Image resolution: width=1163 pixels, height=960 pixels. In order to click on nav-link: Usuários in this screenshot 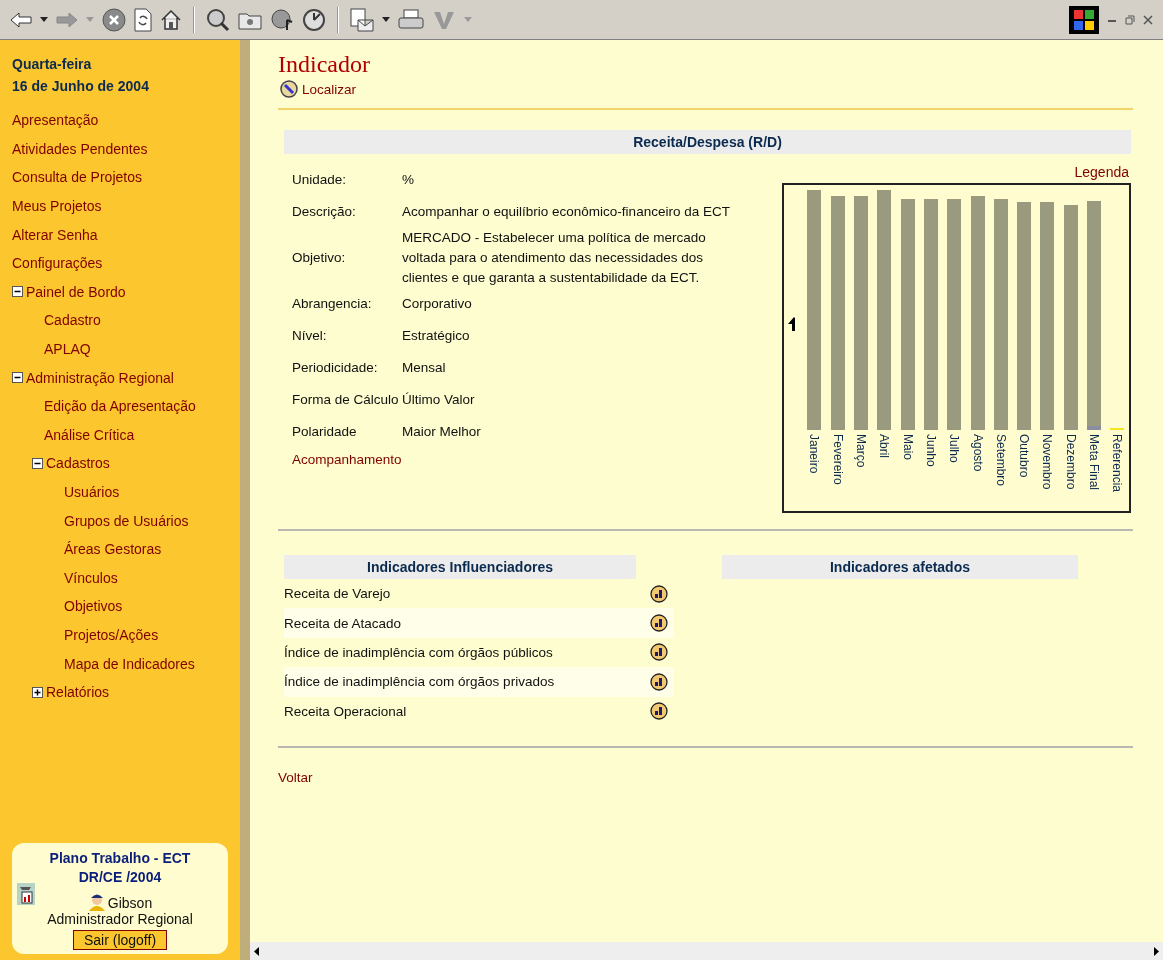, I will do `click(92, 492)`.